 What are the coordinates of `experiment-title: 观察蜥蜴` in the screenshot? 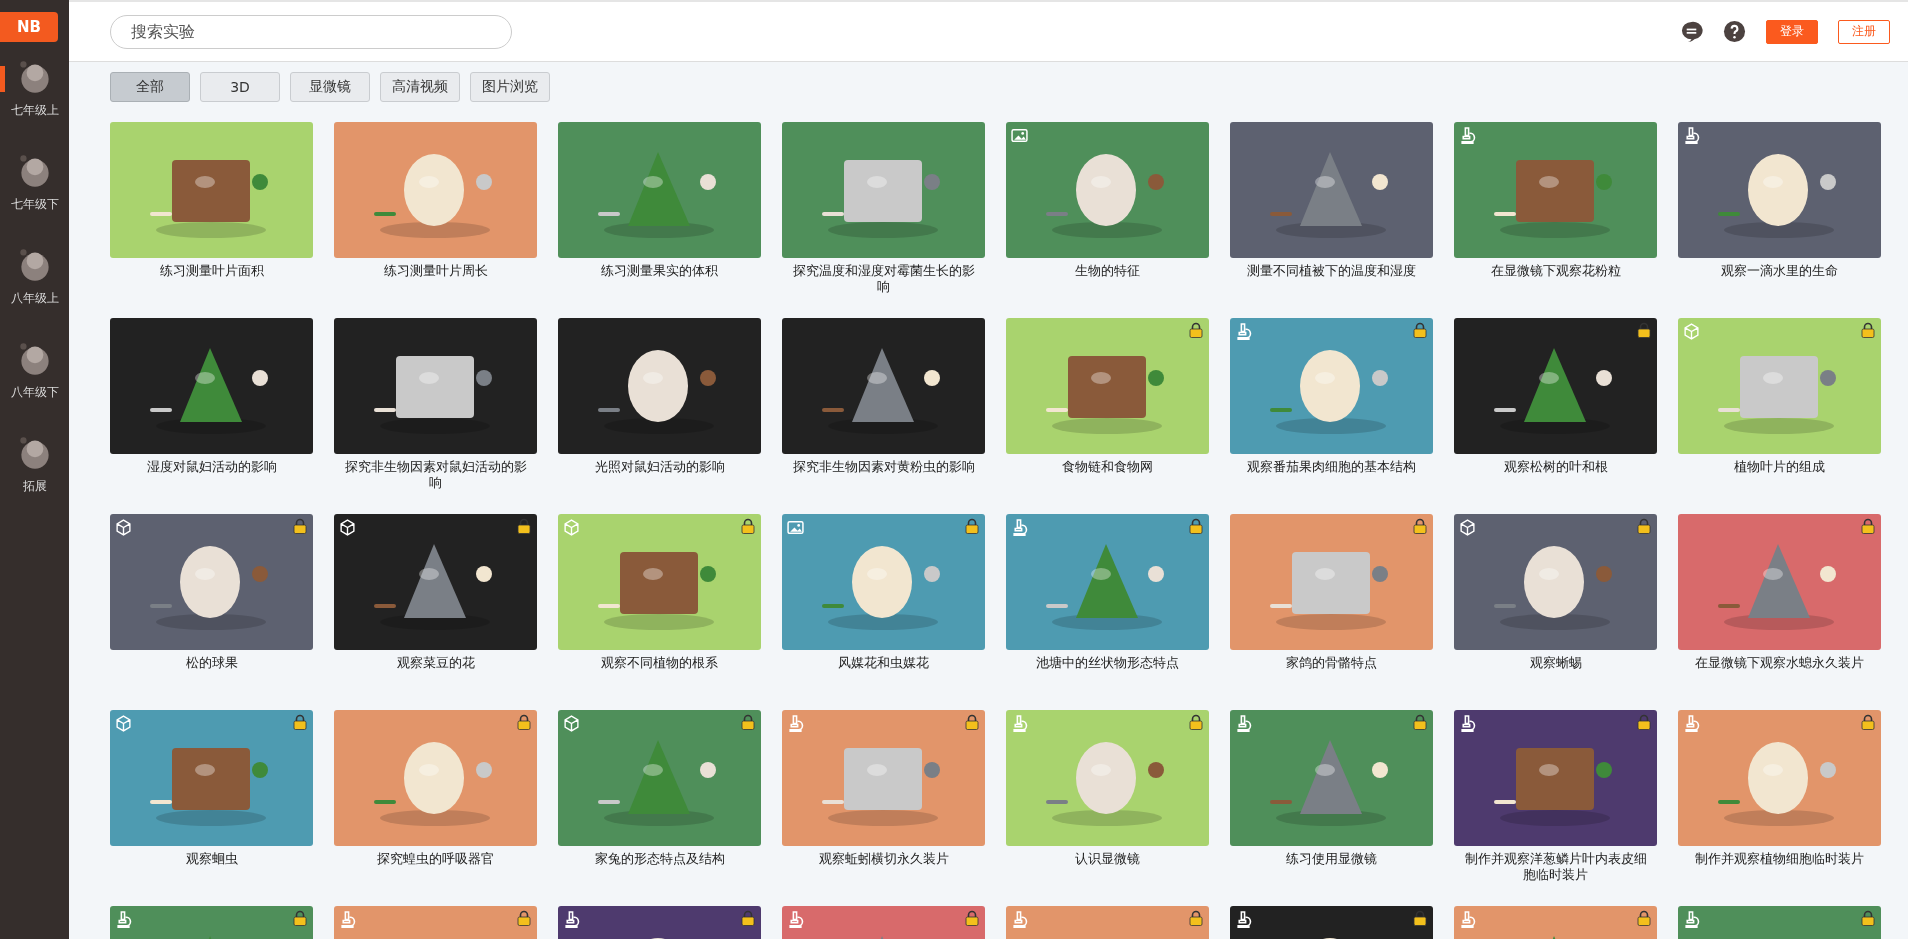 It's located at (1555, 663).